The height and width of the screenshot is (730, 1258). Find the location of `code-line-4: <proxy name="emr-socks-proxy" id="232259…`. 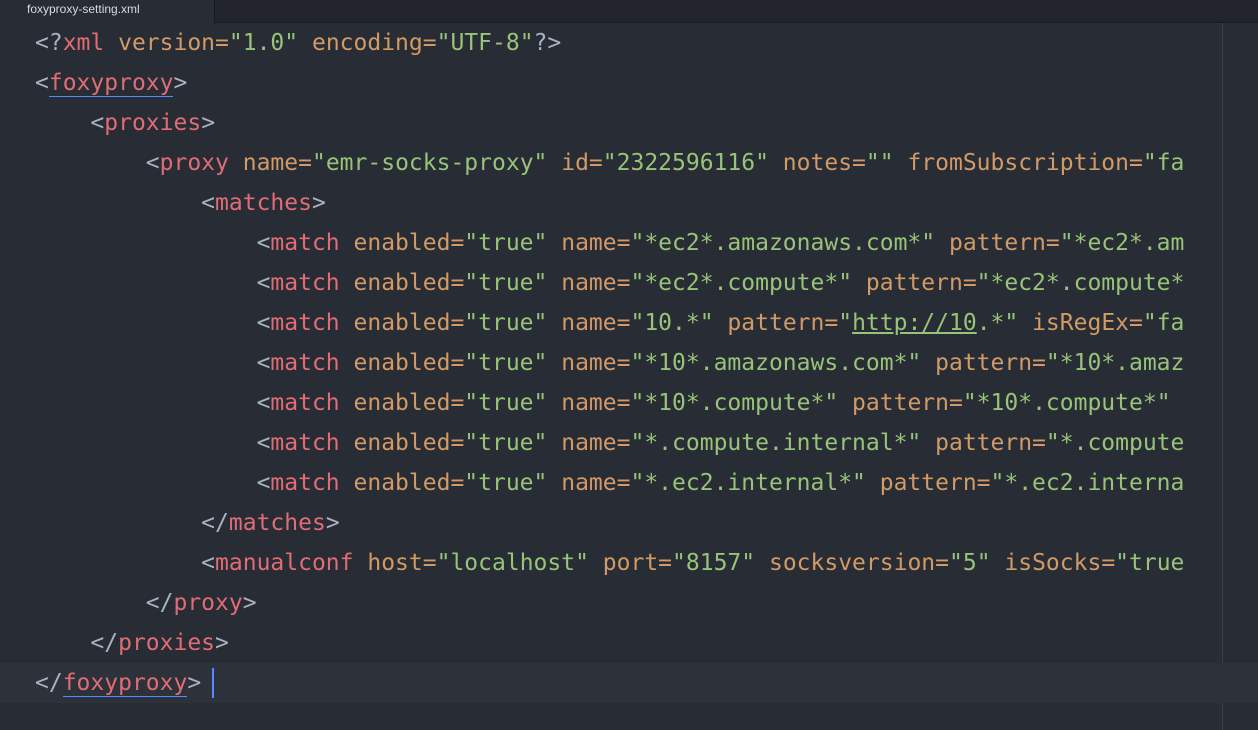

code-line-4: <proxy name="emr-socks-proxy" id="232259… is located at coordinates (610, 163).